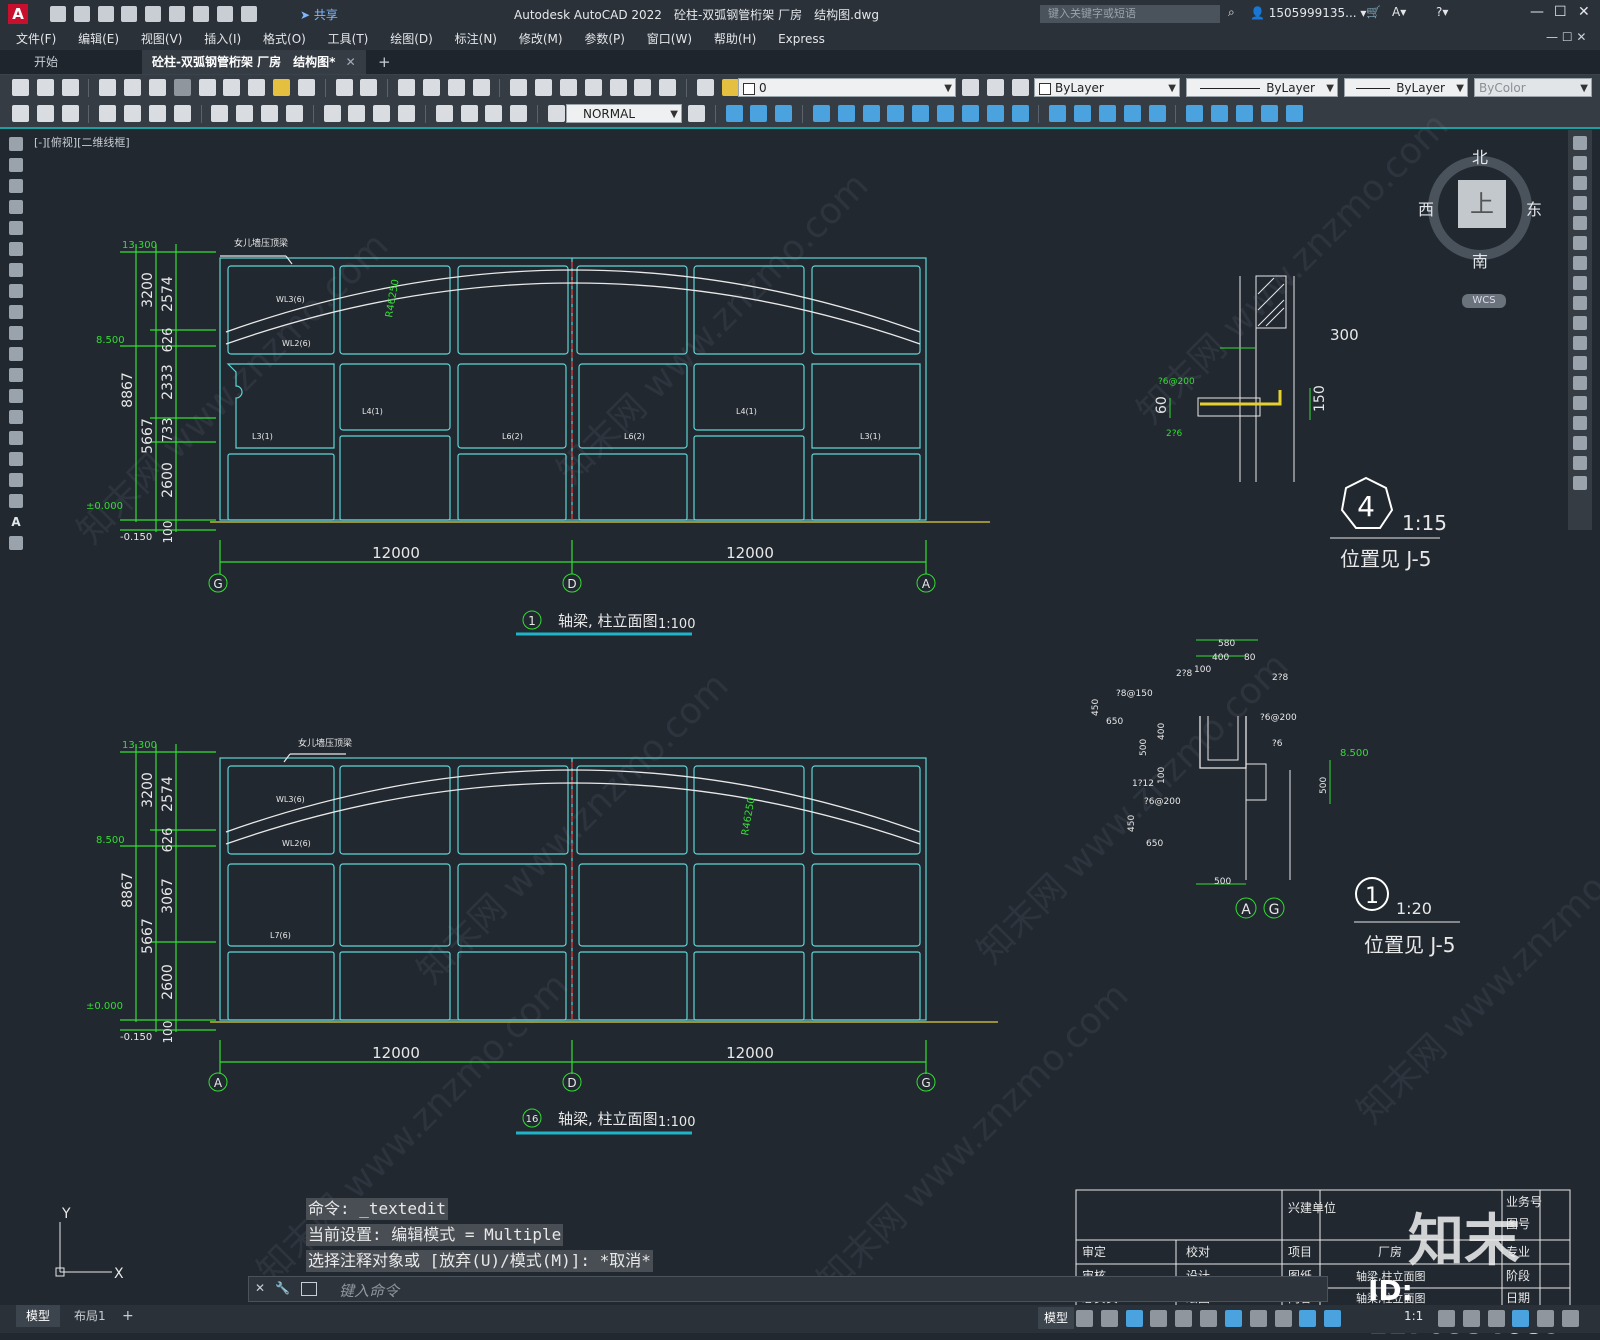  I want to click on detail4-dim-150: 150, so click(1320, 398).